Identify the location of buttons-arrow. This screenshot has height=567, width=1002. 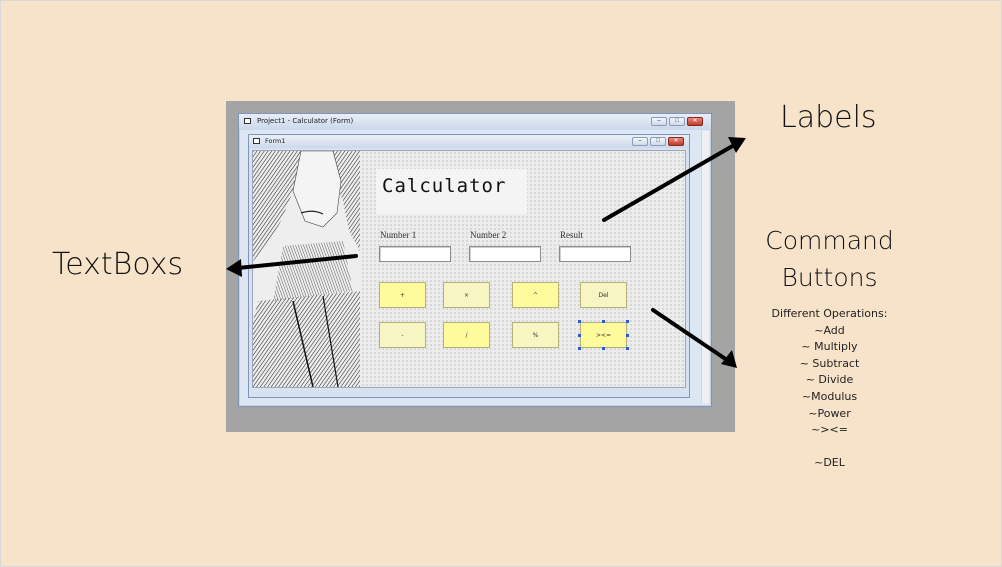
(690, 335).